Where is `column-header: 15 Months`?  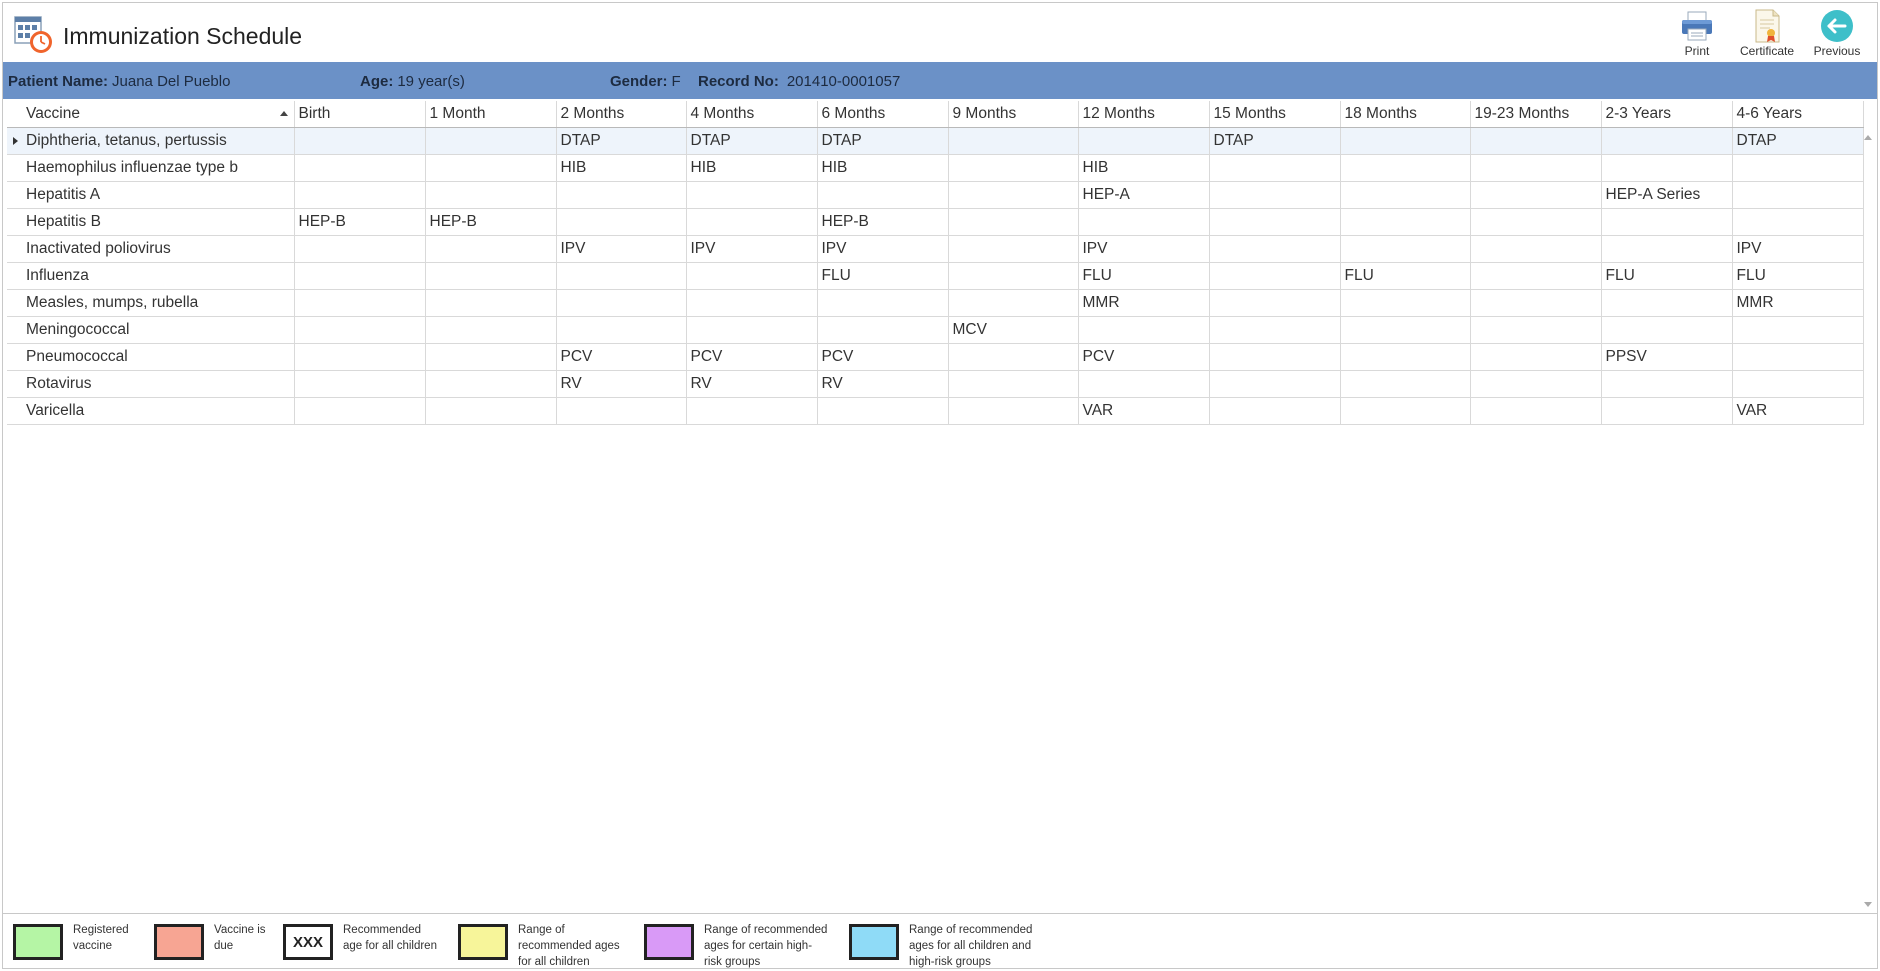 column-header: 15 Months is located at coordinates (1275, 114).